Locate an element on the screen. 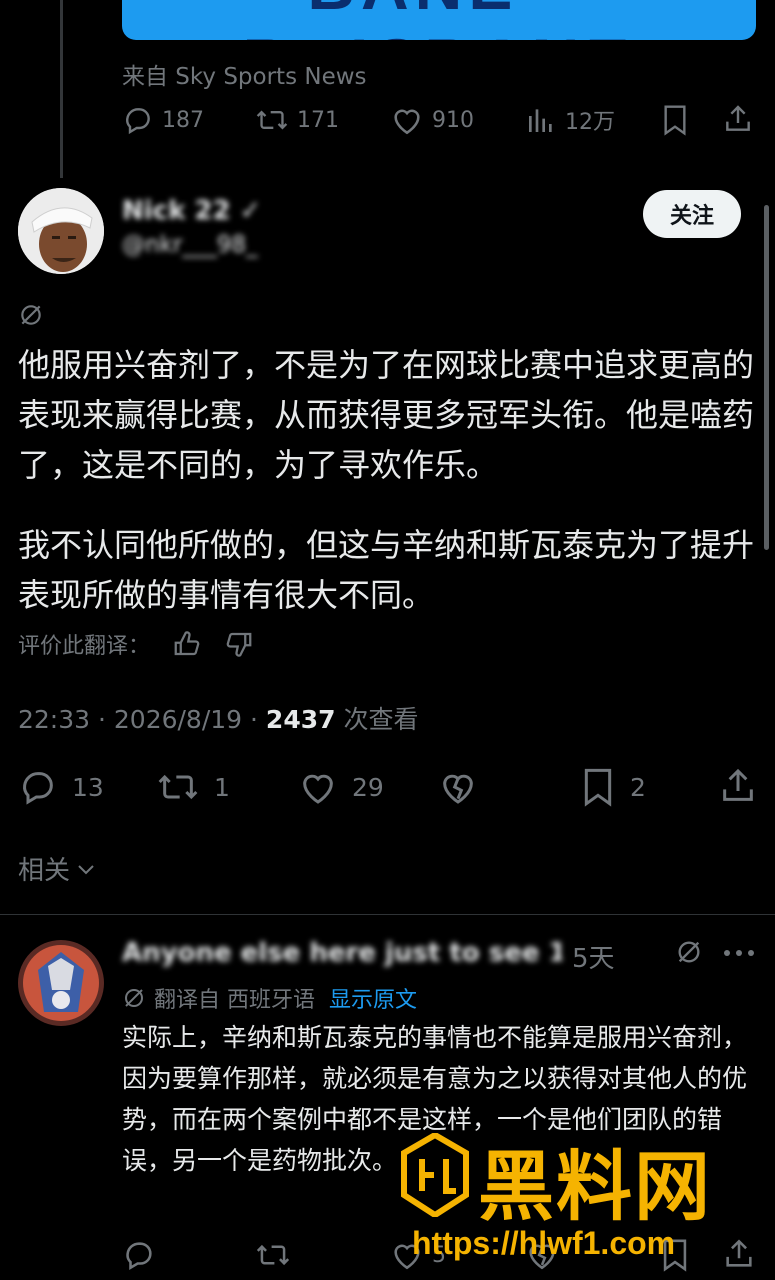  thread-line is located at coordinates (61, 89).